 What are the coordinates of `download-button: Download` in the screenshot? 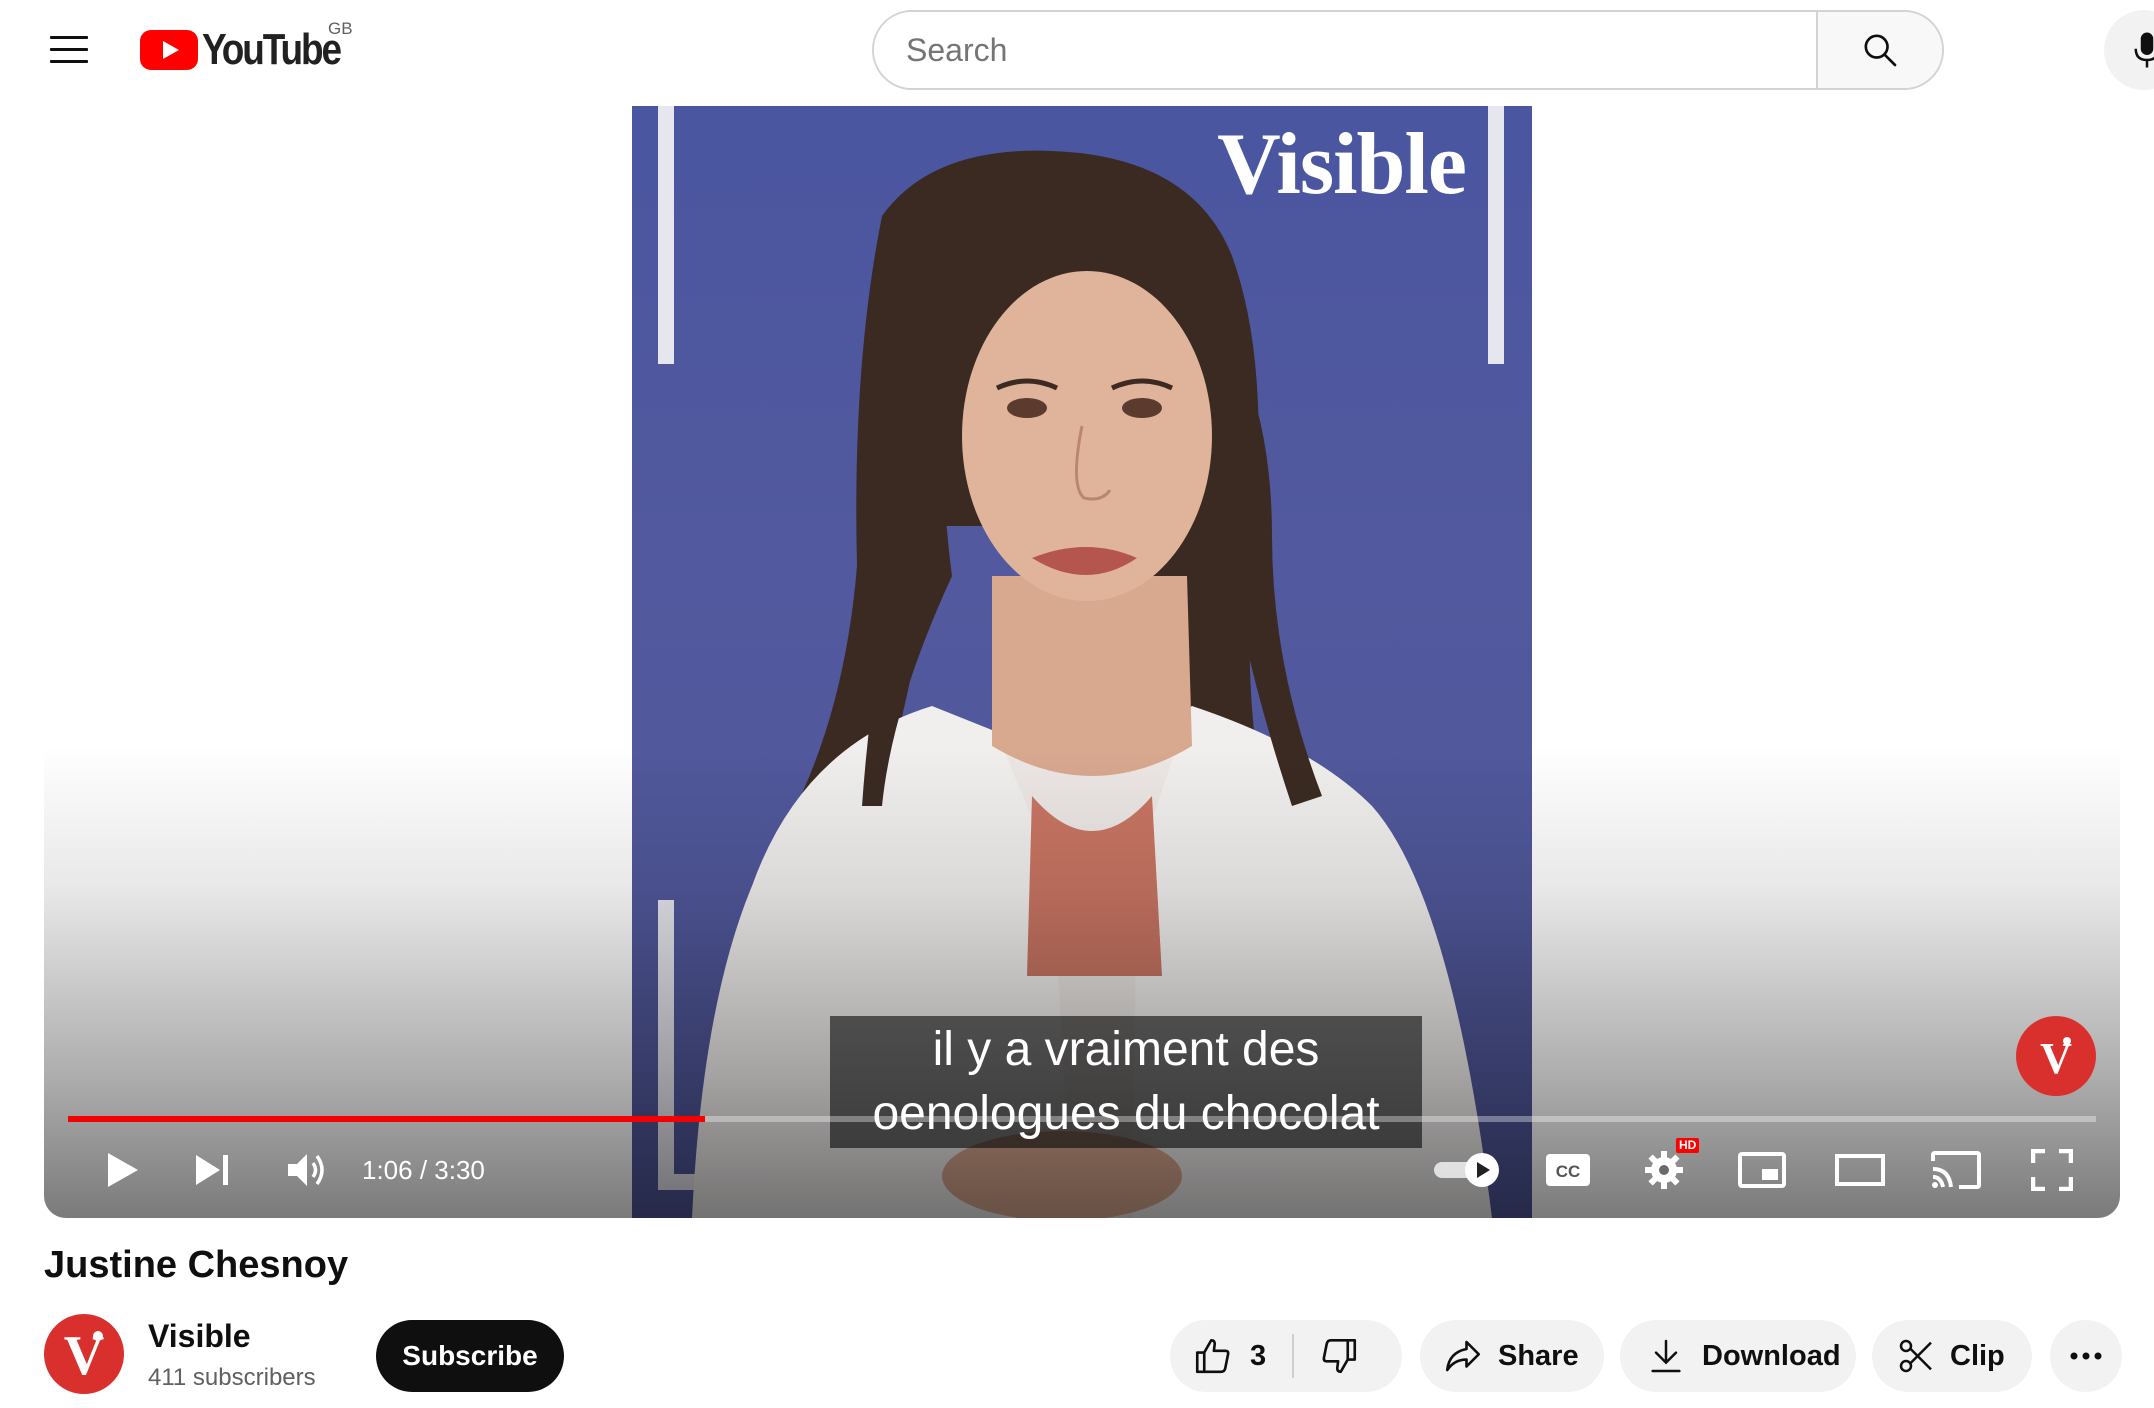 It's located at (1738, 1356).